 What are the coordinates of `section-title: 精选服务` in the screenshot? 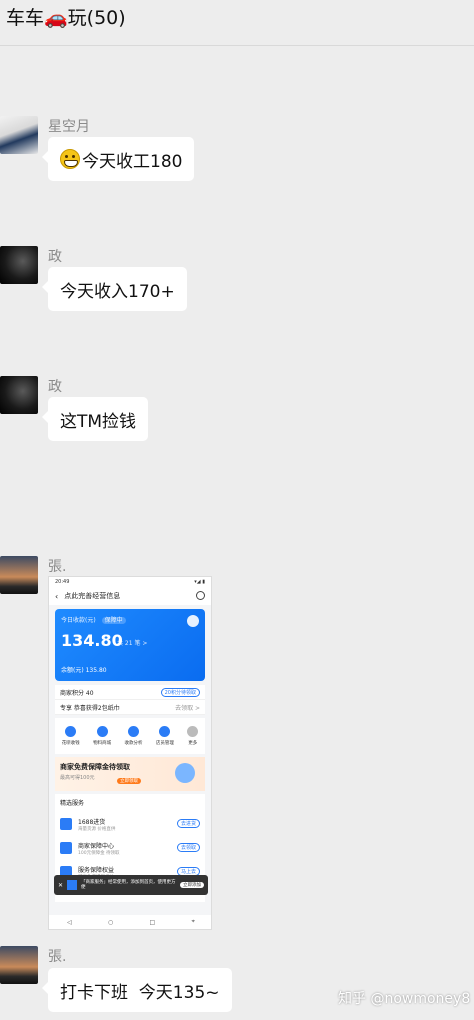 It's located at (72, 803).